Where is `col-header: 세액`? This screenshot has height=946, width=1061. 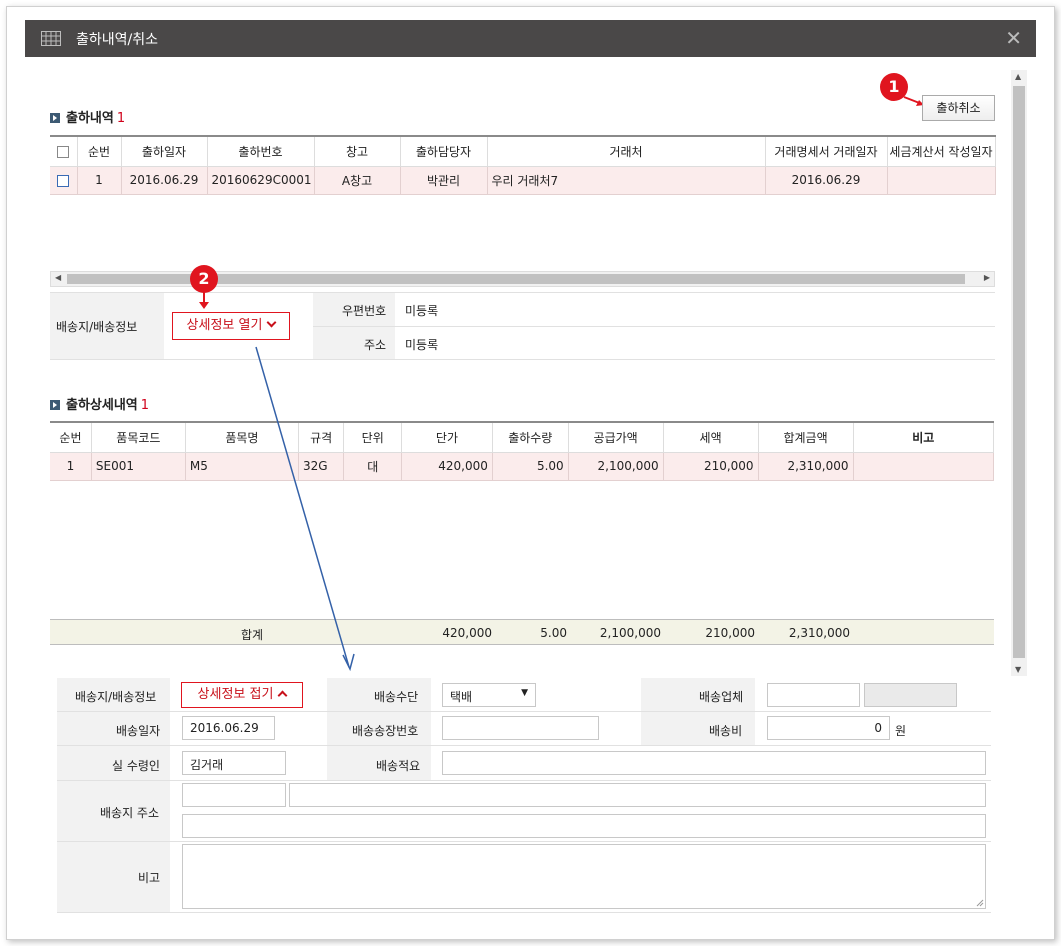
col-header: 세액 is located at coordinates (711, 437).